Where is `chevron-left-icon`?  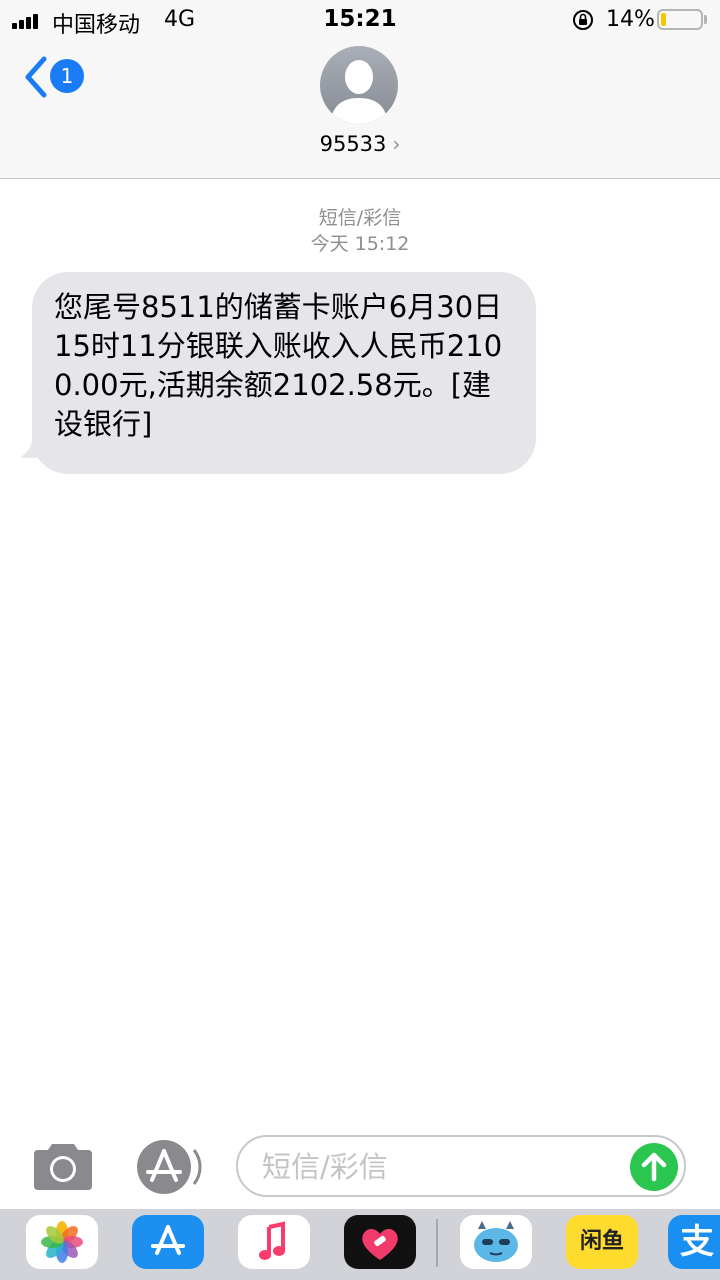 chevron-left-icon is located at coordinates (36, 77).